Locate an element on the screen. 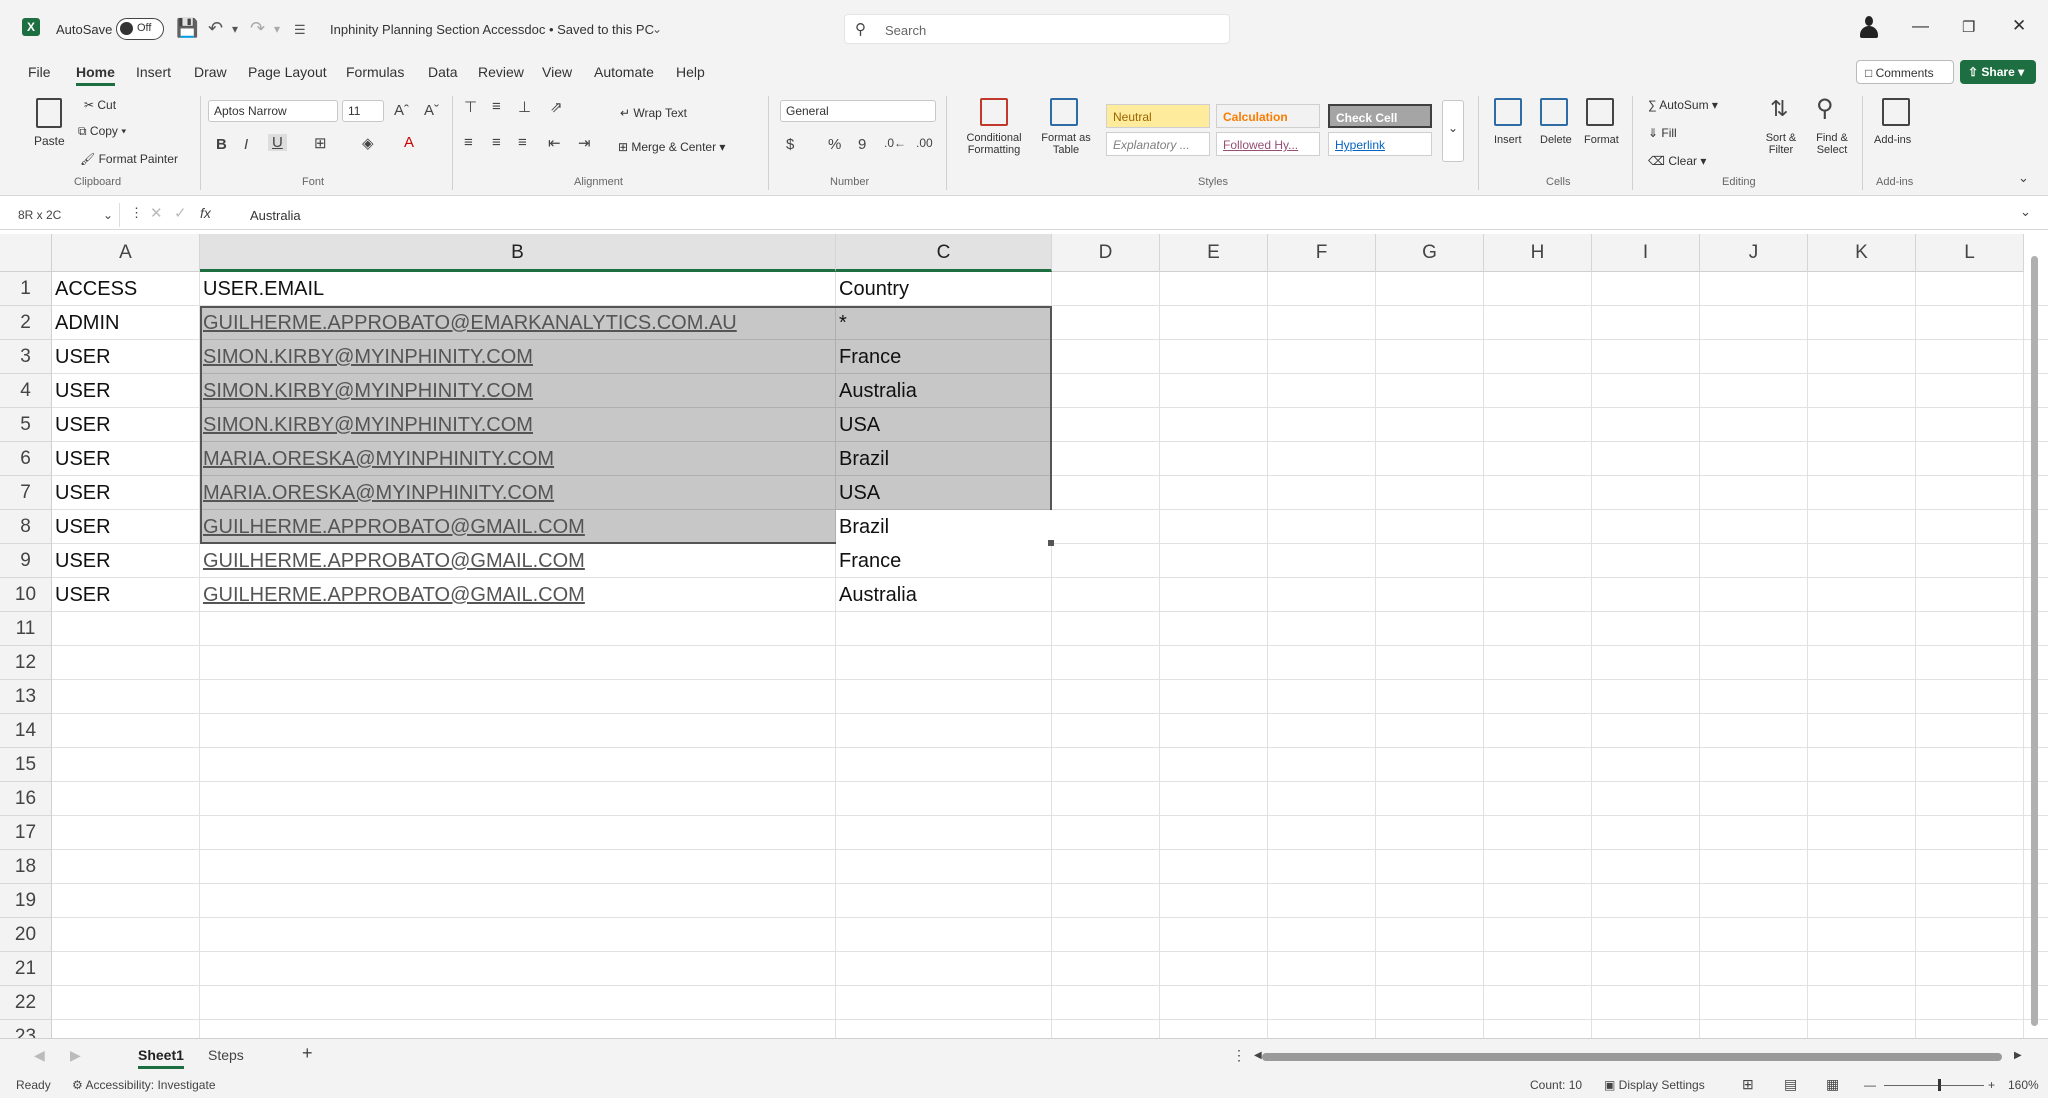 The image size is (2048, 1098). row-header-4: 4 is located at coordinates (26, 391).